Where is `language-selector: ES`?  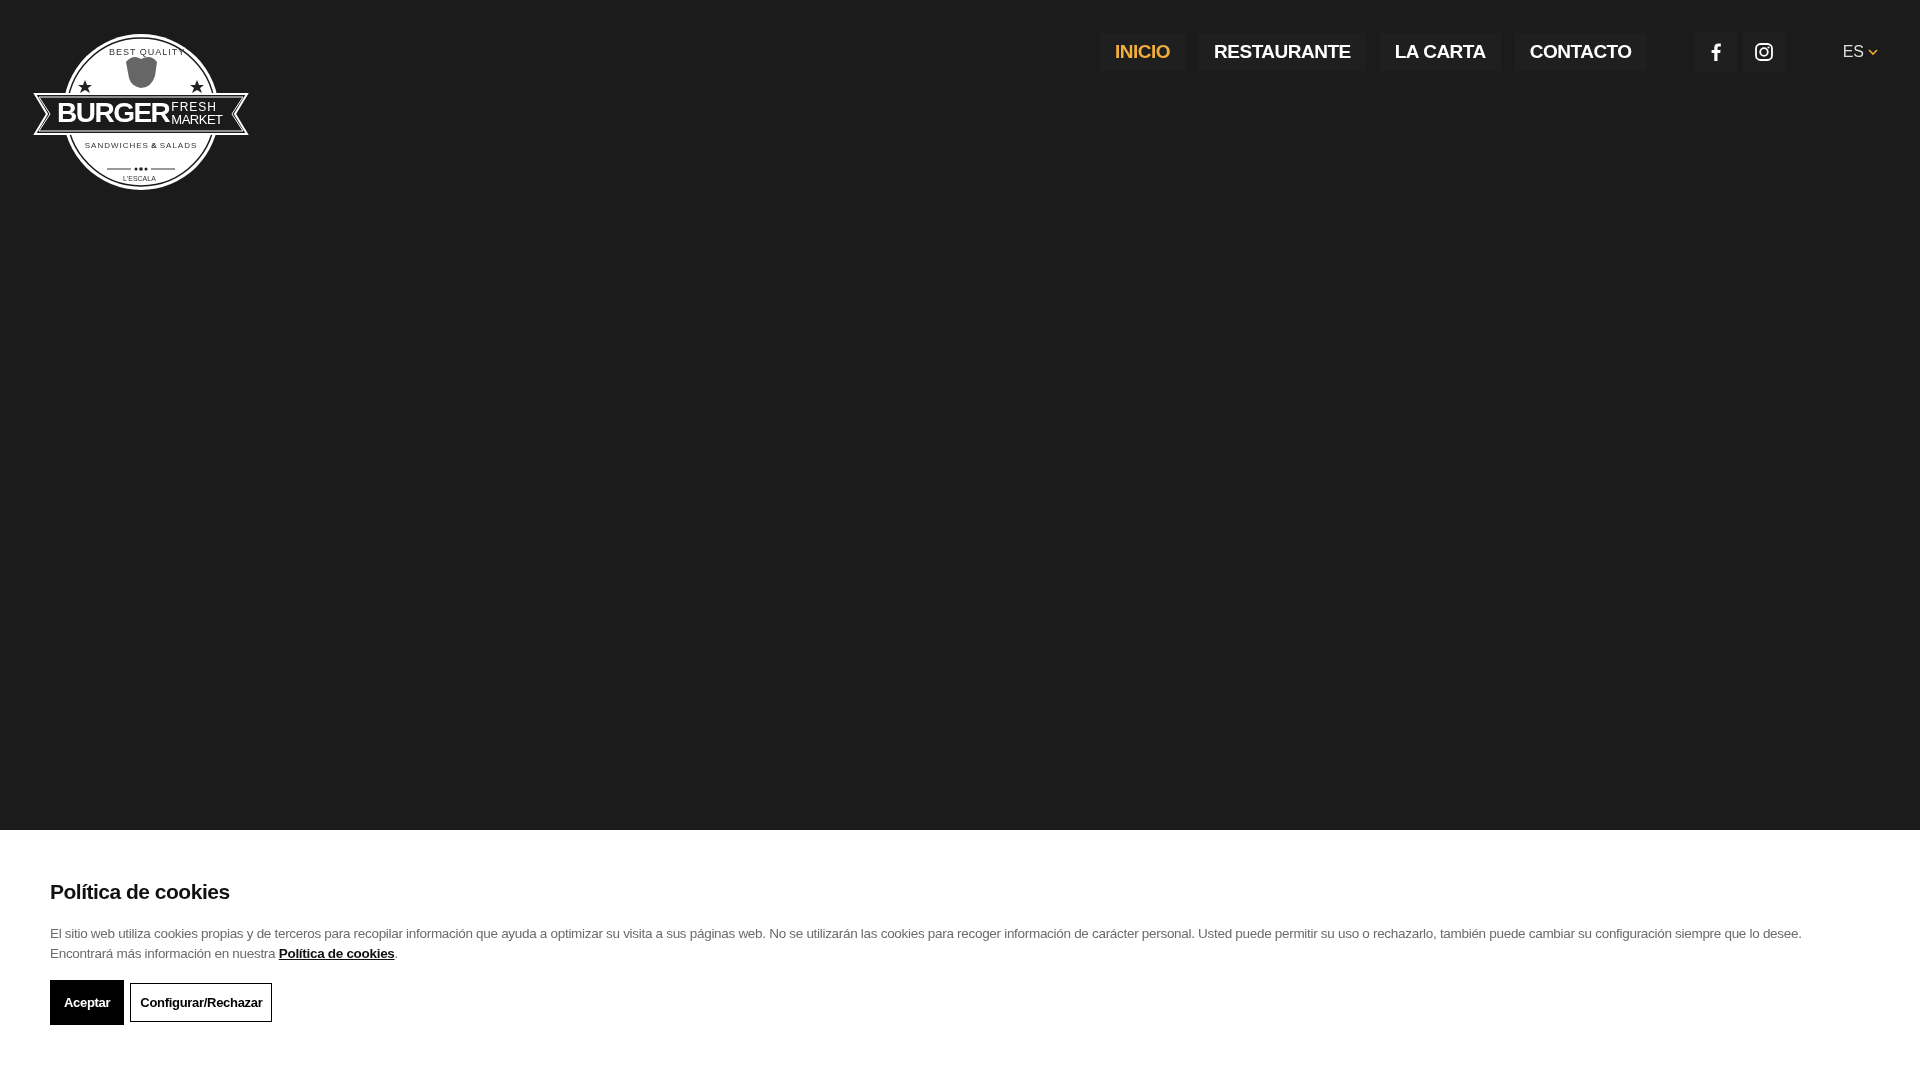 language-selector: ES is located at coordinates (1860, 52).